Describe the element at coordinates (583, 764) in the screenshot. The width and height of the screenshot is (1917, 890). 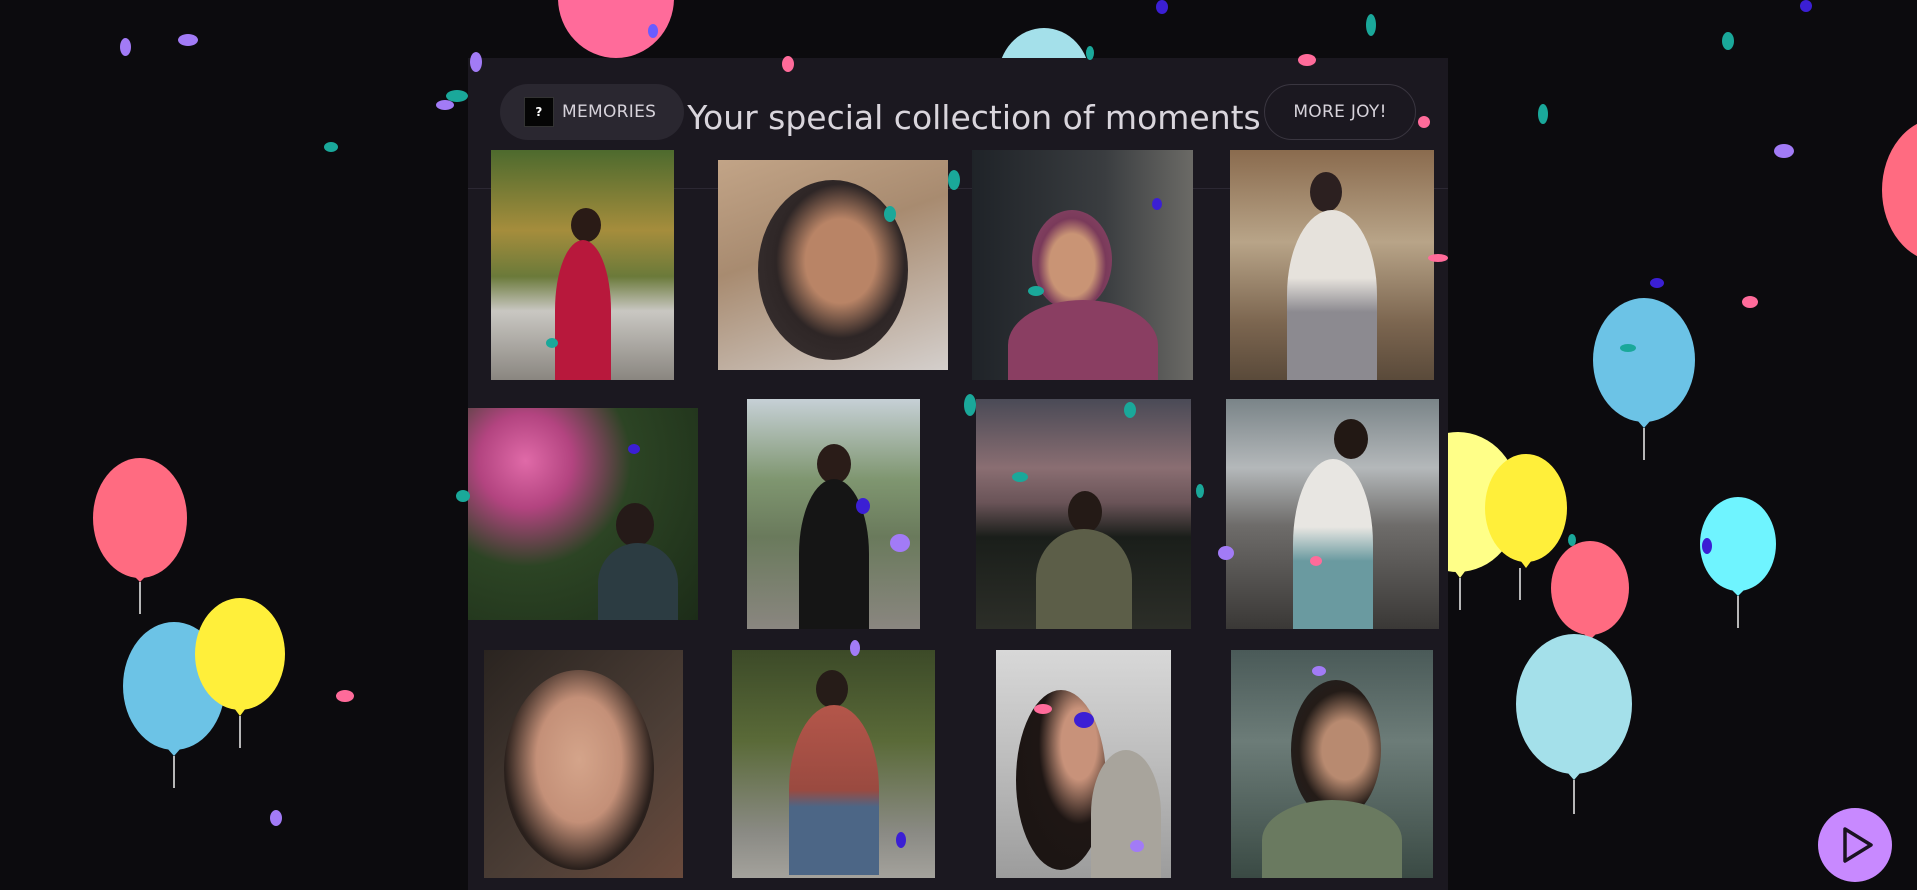
I see `photo-closeup-smile` at that location.